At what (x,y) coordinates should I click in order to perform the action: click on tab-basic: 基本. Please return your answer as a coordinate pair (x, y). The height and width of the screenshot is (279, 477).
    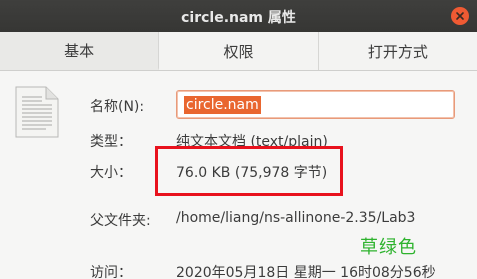
    Looking at the image, I should click on (80, 51).